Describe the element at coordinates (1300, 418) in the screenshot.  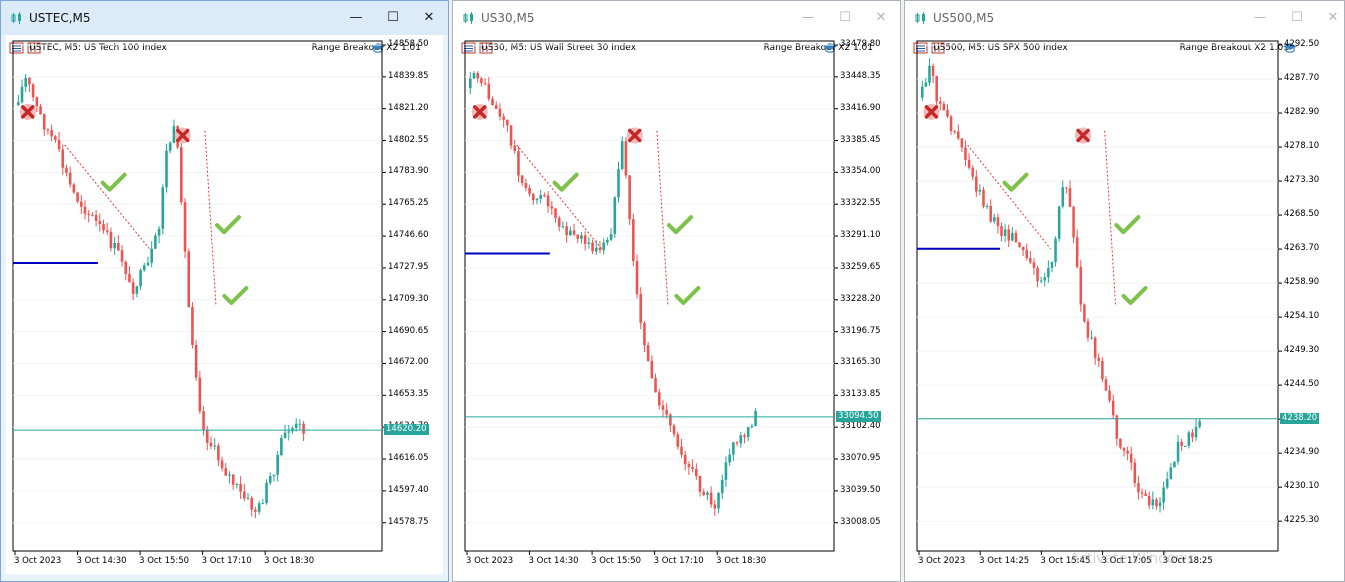
I see `current-price-label: 4238.20` at that location.